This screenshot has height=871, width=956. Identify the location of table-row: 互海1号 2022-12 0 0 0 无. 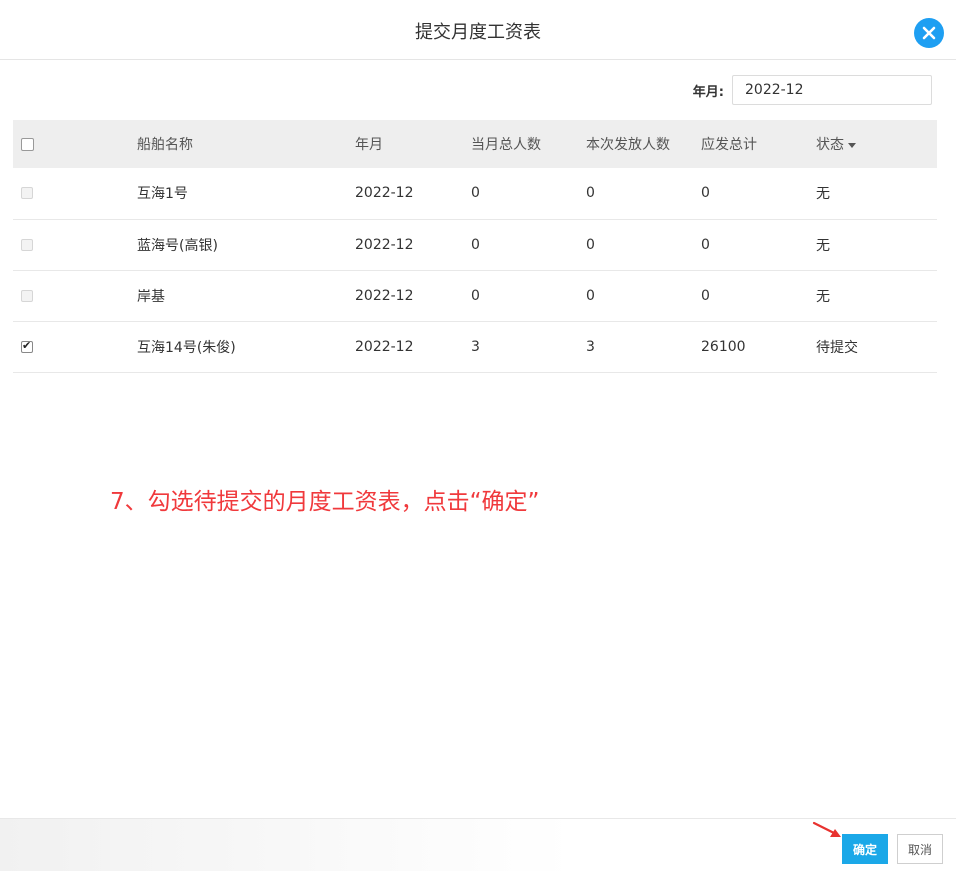
(475, 194).